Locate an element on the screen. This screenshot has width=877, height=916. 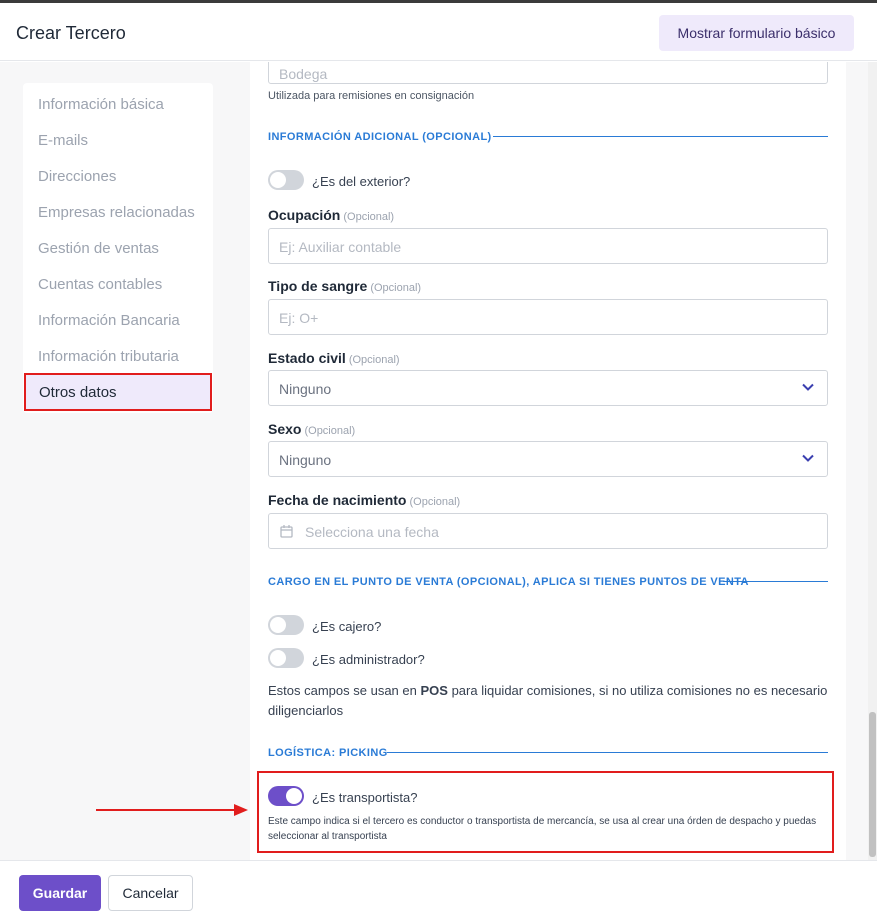
ocupacion-label-text: Ocupación is located at coordinates (304, 215).